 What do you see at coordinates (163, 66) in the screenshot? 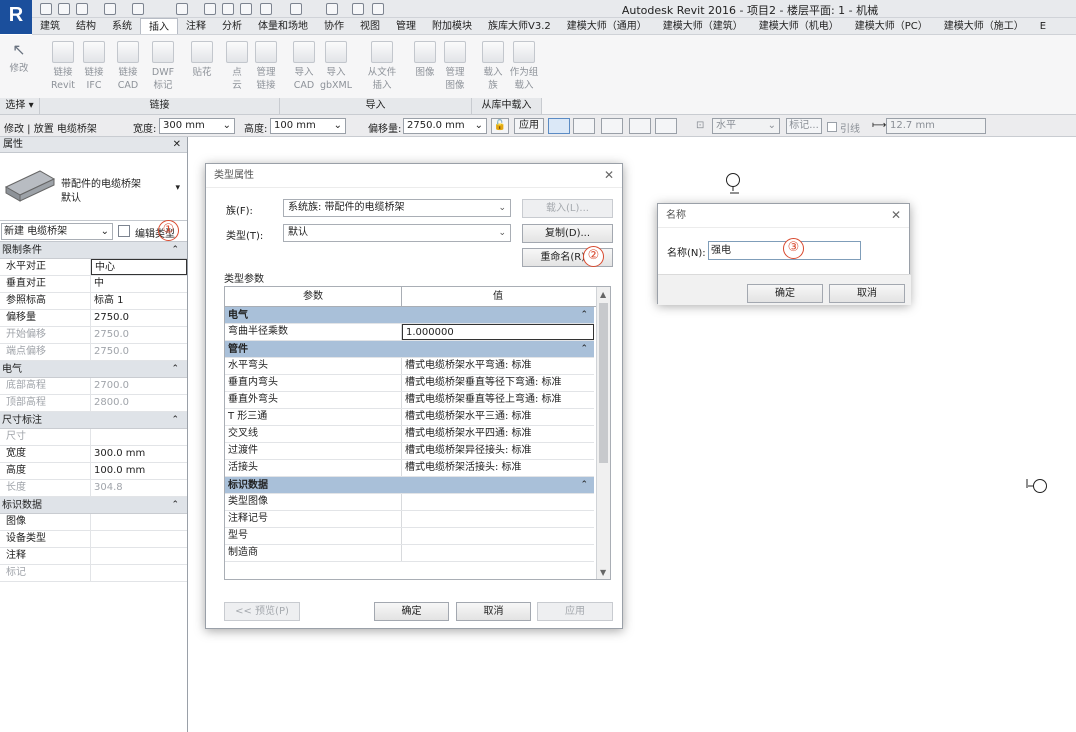
I see `ribbon-button-dwf-markup: DWF 标记` at bounding box center [163, 66].